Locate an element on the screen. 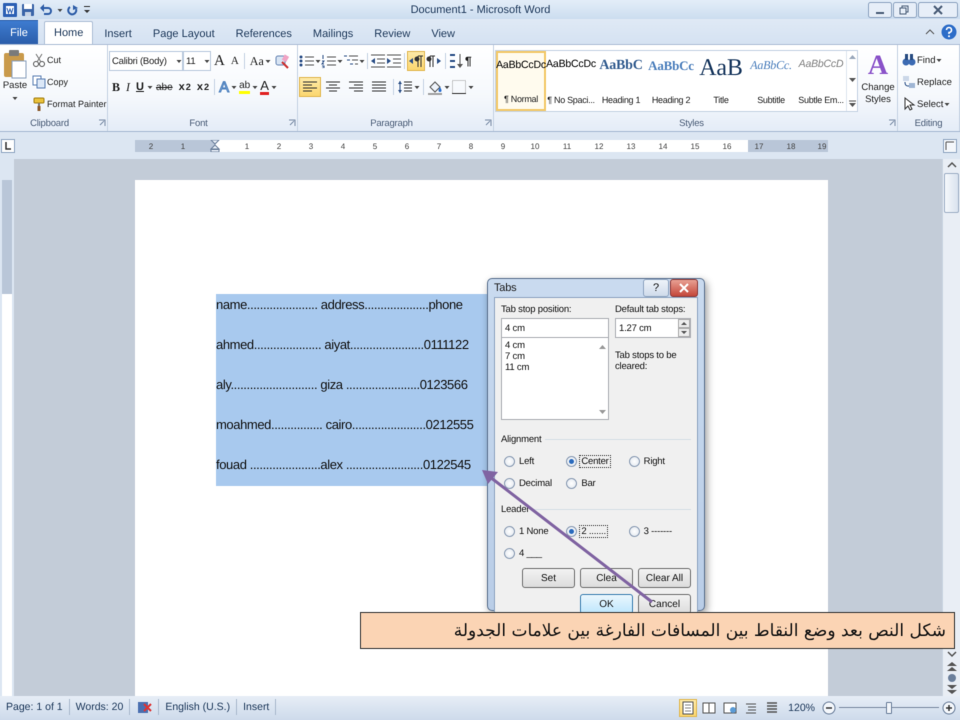 The height and width of the screenshot is (720, 960). save-icon is located at coordinates (28, 9).